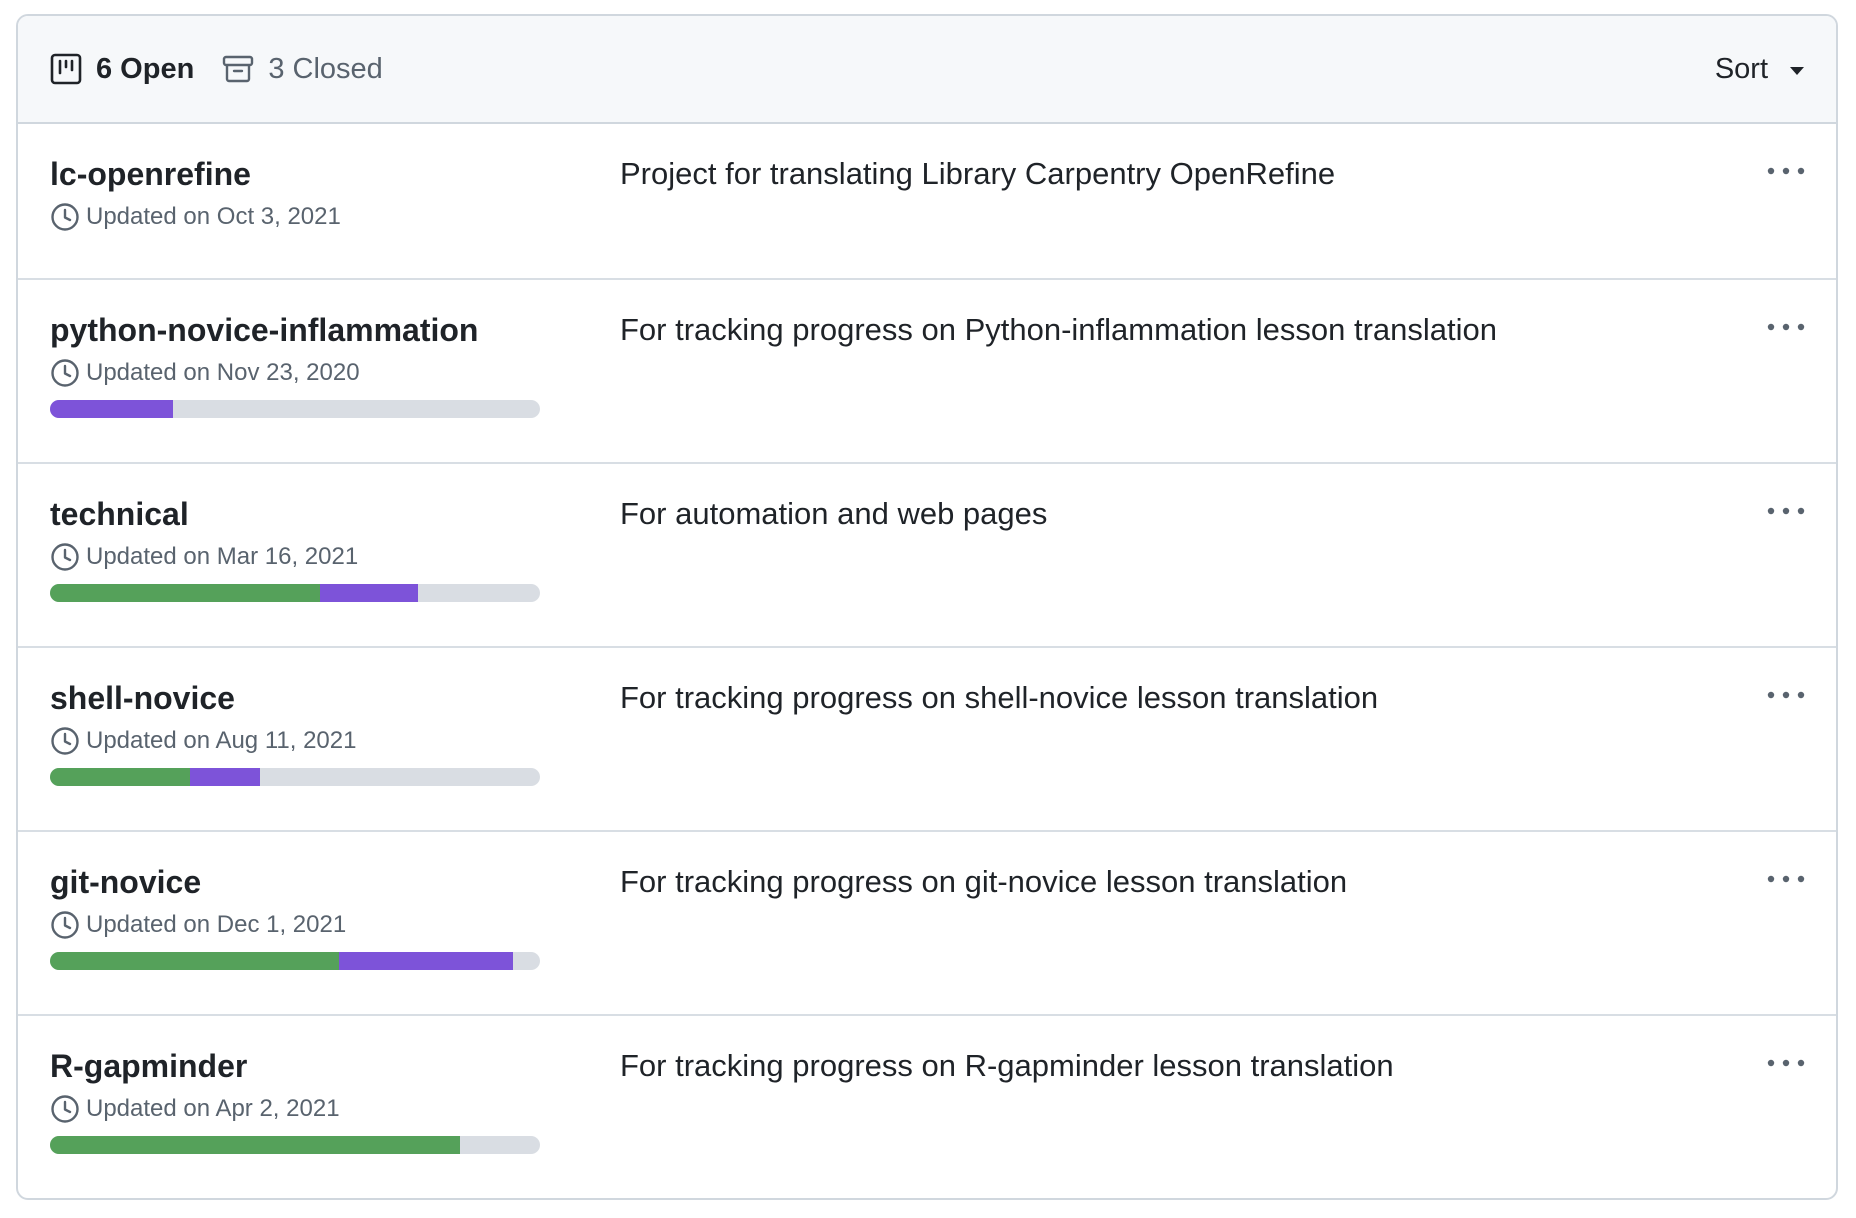  I want to click on updated-info: Updated on Apr 2, 2021, so click(295, 1109).